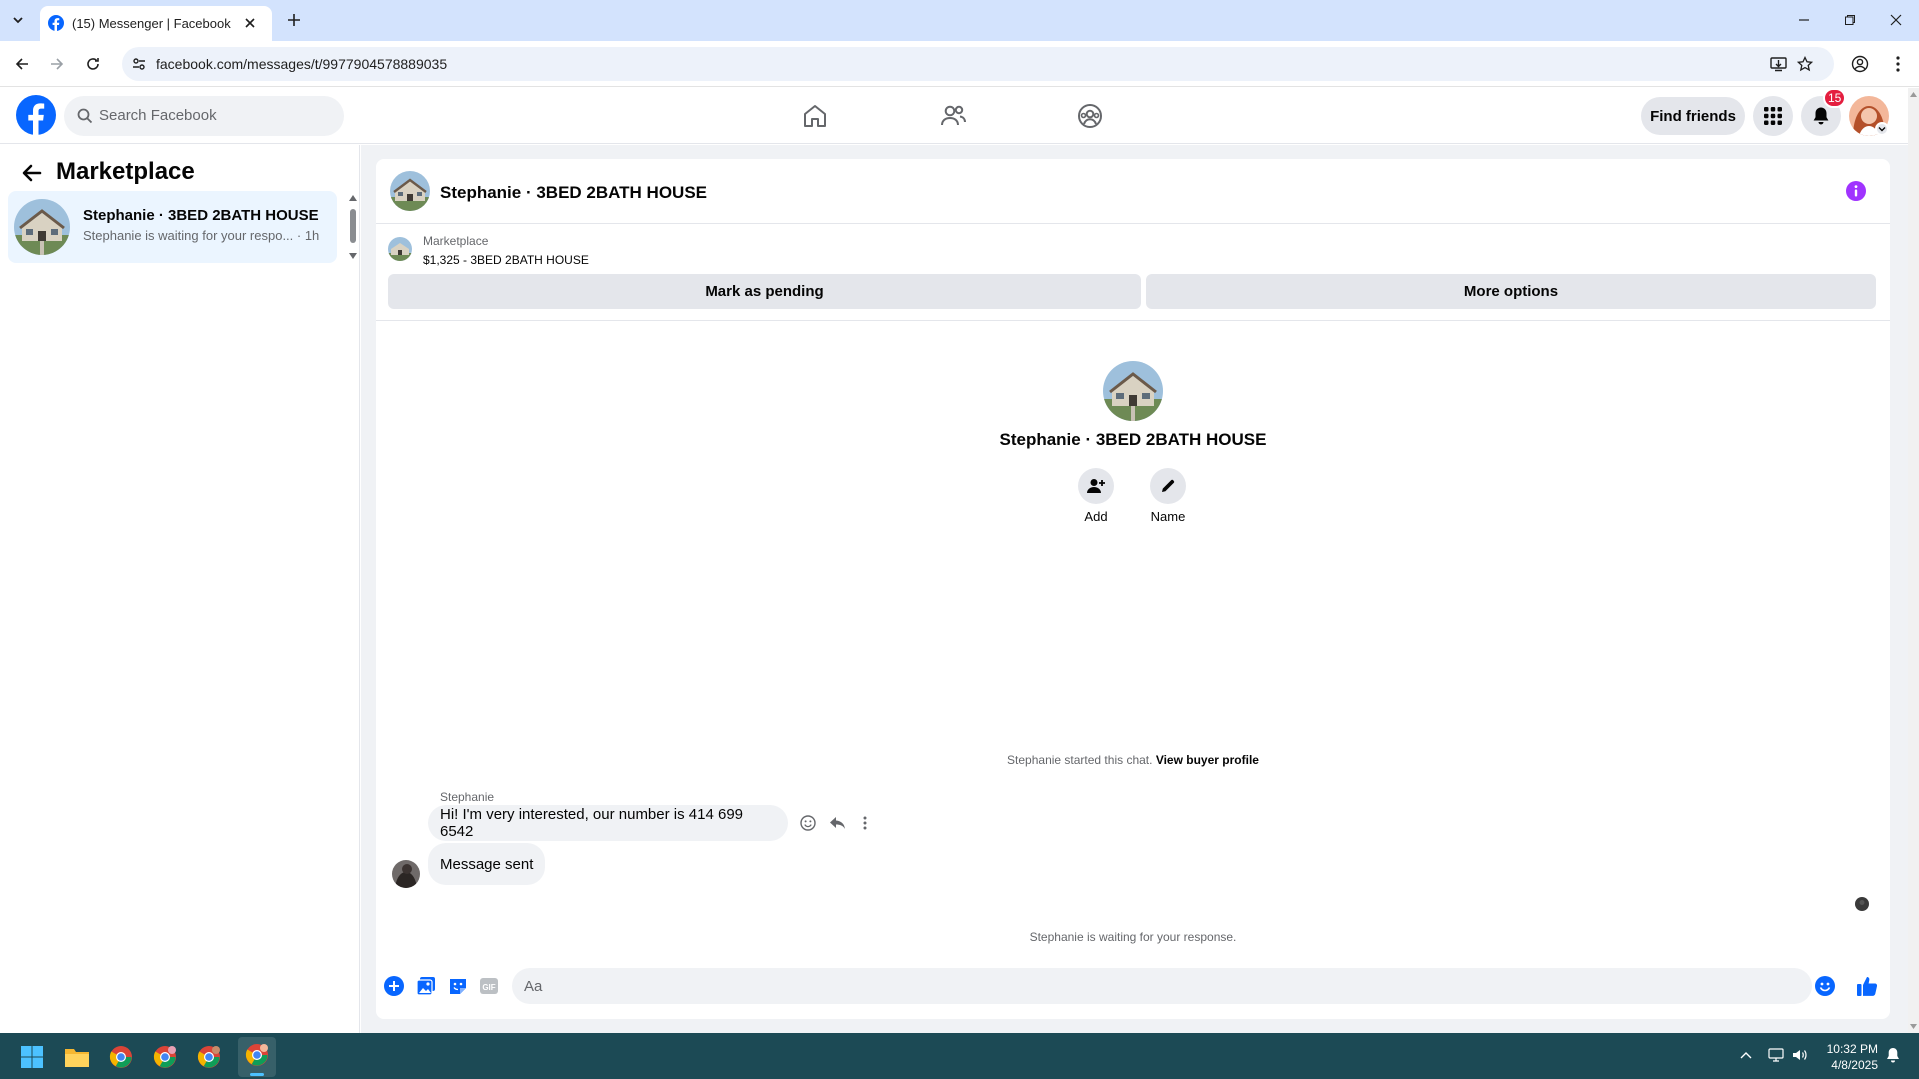 Image resolution: width=1919 pixels, height=1079 pixels. Describe the element at coordinates (1860, 64) in the screenshot. I see `profile-icon` at that location.